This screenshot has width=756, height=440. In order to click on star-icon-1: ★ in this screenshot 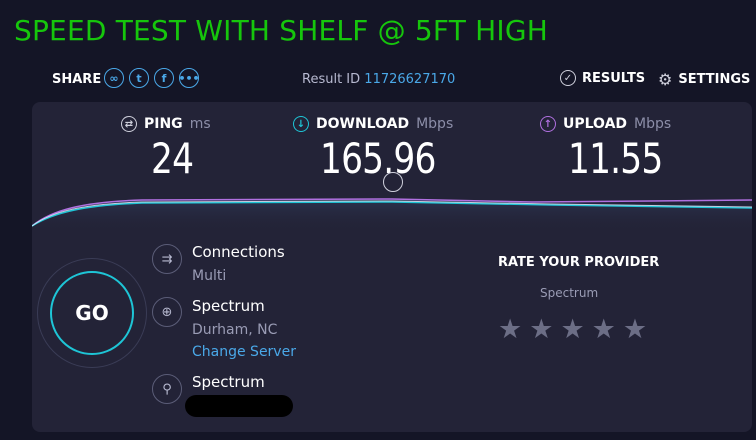, I will do `click(510, 329)`.